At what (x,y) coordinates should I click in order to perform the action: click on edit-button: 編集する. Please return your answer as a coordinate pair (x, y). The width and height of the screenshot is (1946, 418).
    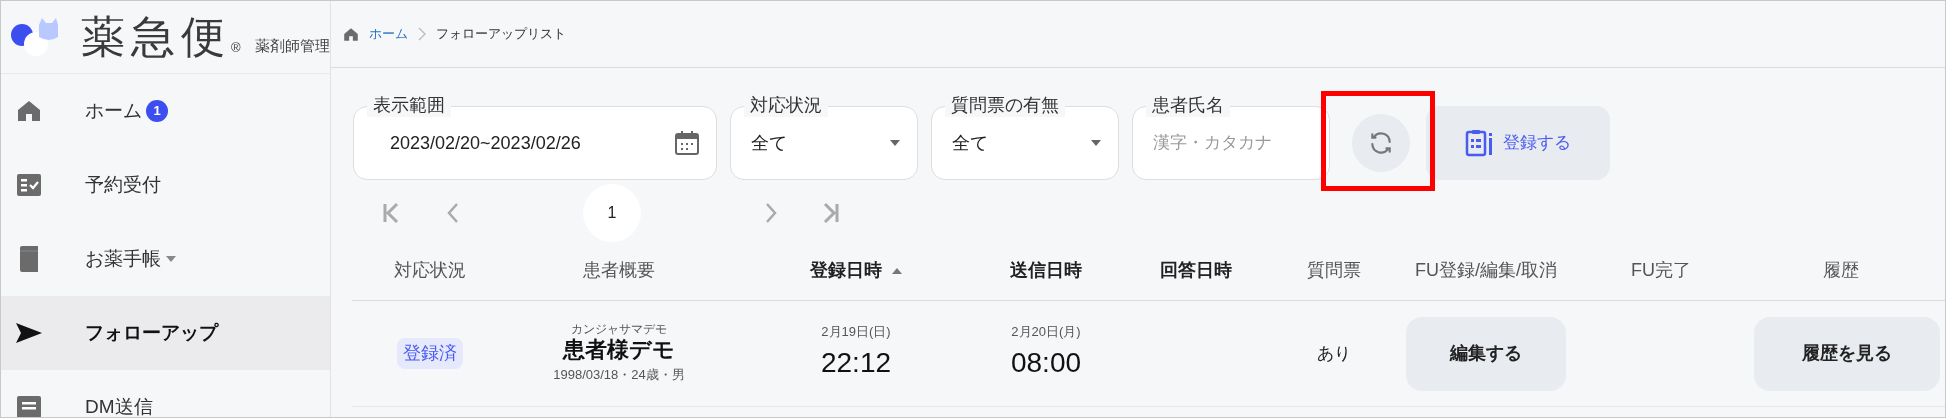
    Looking at the image, I should click on (1486, 353).